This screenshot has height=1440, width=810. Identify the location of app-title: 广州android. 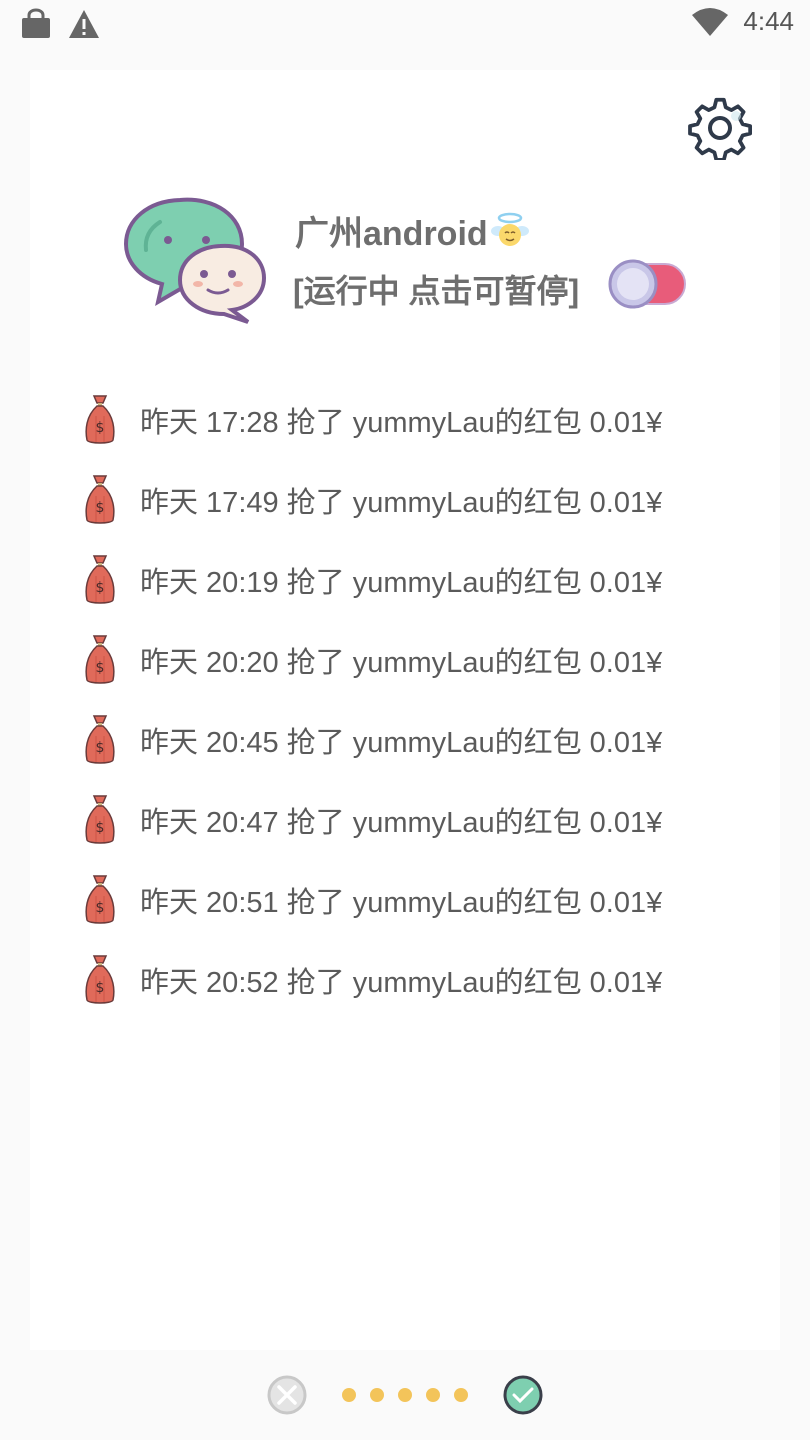
(412, 230).